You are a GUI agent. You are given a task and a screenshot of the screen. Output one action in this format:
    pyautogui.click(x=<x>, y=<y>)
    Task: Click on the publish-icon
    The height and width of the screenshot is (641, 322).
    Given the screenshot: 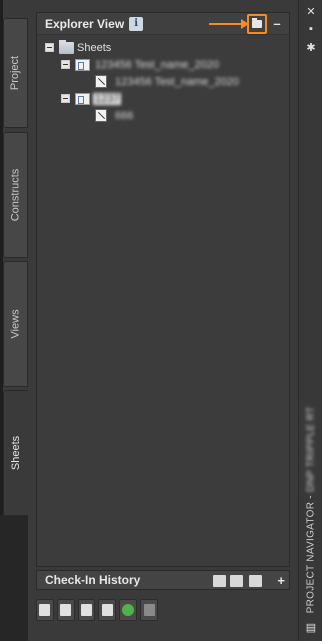 What is the action you would take?
    pyautogui.click(x=87, y=610)
    